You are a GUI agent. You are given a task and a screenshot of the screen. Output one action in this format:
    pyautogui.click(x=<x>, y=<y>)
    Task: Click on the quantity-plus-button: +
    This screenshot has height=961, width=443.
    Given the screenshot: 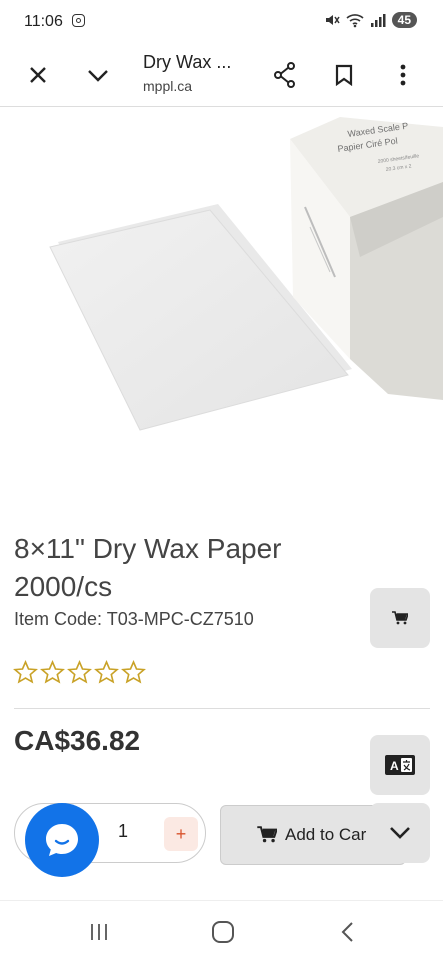 What is the action you would take?
    pyautogui.click(x=181, y=834)
    